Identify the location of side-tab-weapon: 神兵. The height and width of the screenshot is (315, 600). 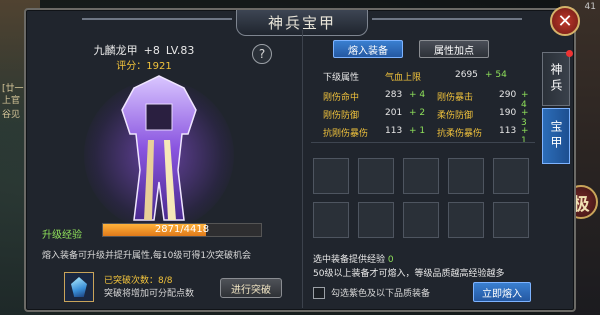
(556, 79).